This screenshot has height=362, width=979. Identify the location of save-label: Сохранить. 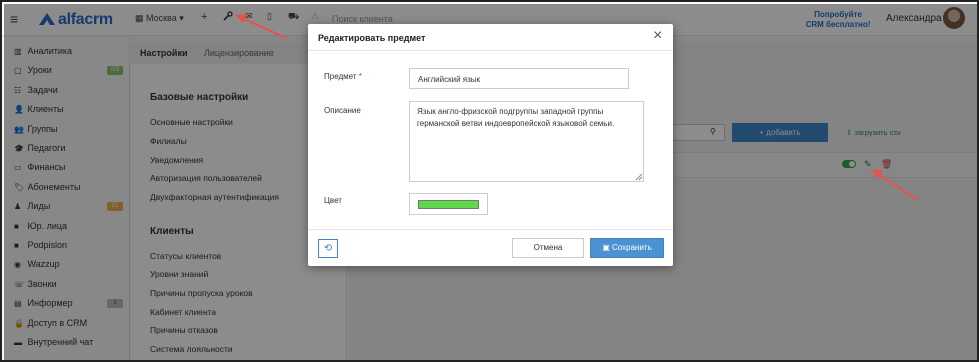
(632, 247).